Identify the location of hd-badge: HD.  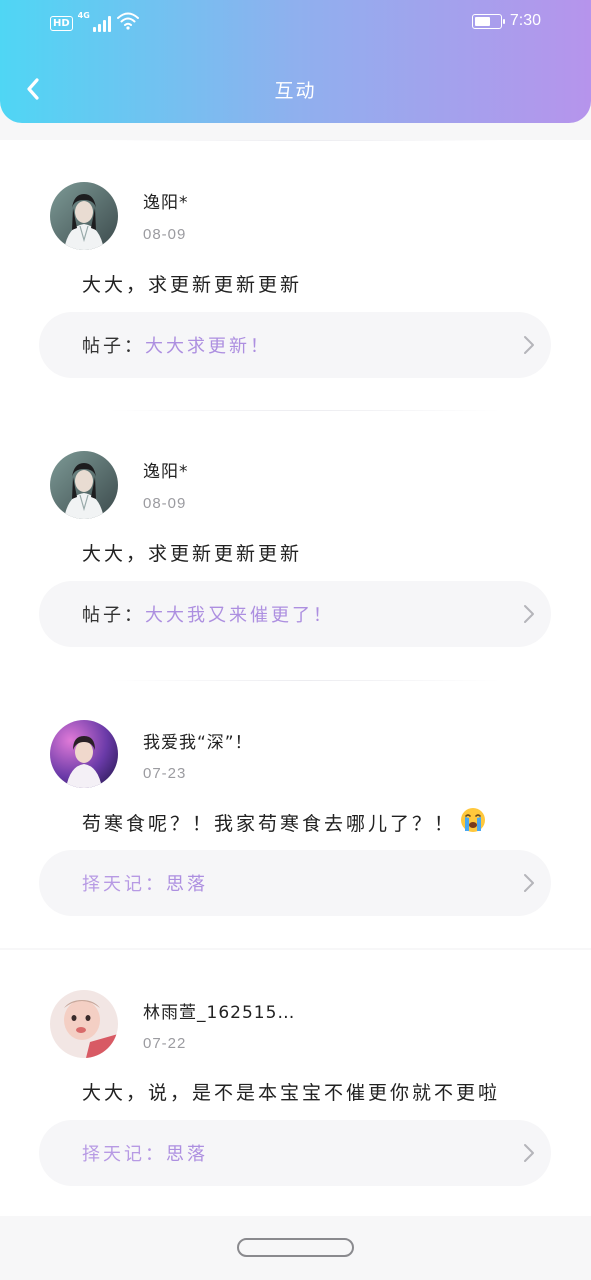
(61, 23).